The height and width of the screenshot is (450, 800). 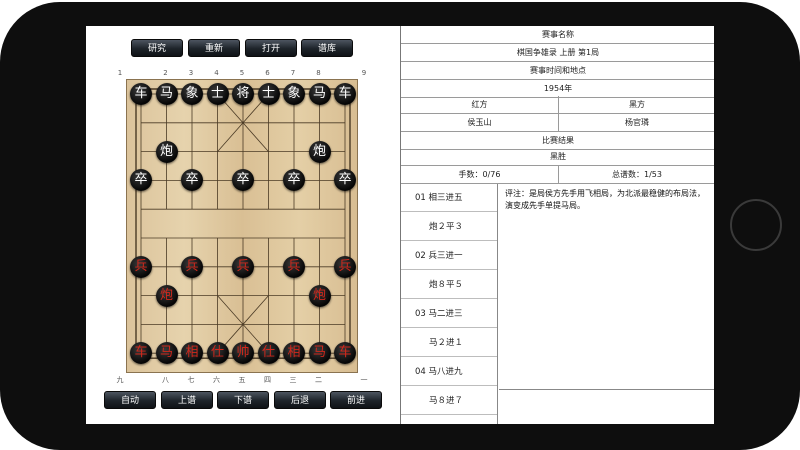 What do you see at coordinates (557, 71) in the screenshot?
I see `time-place-label: 赛事时间和地点` at bounding box center [557, 71].